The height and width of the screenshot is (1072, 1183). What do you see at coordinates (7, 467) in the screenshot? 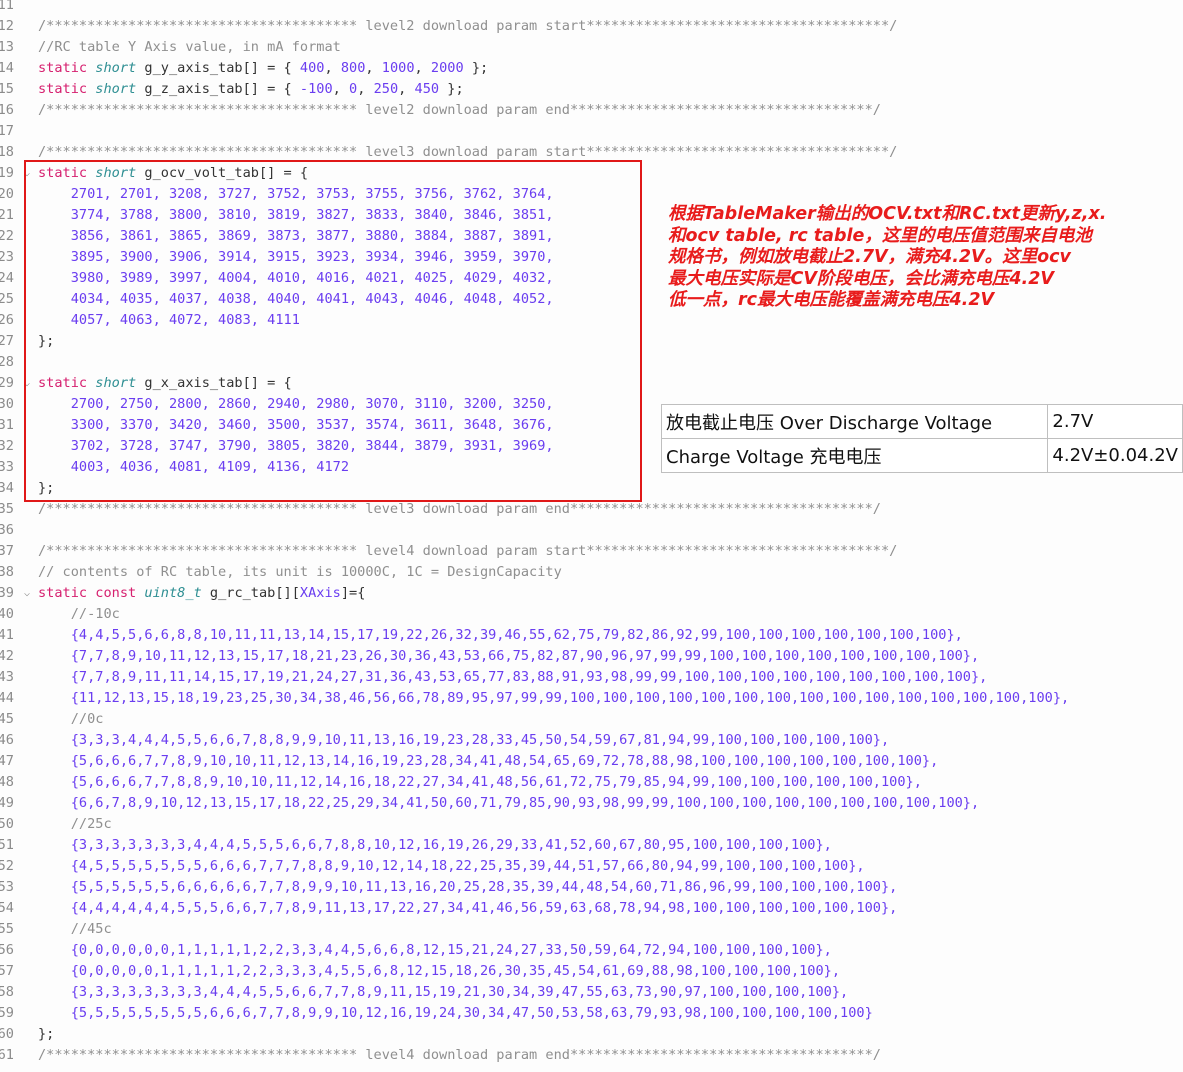
I see `line-number: 33` at bounding box center [7, 467].